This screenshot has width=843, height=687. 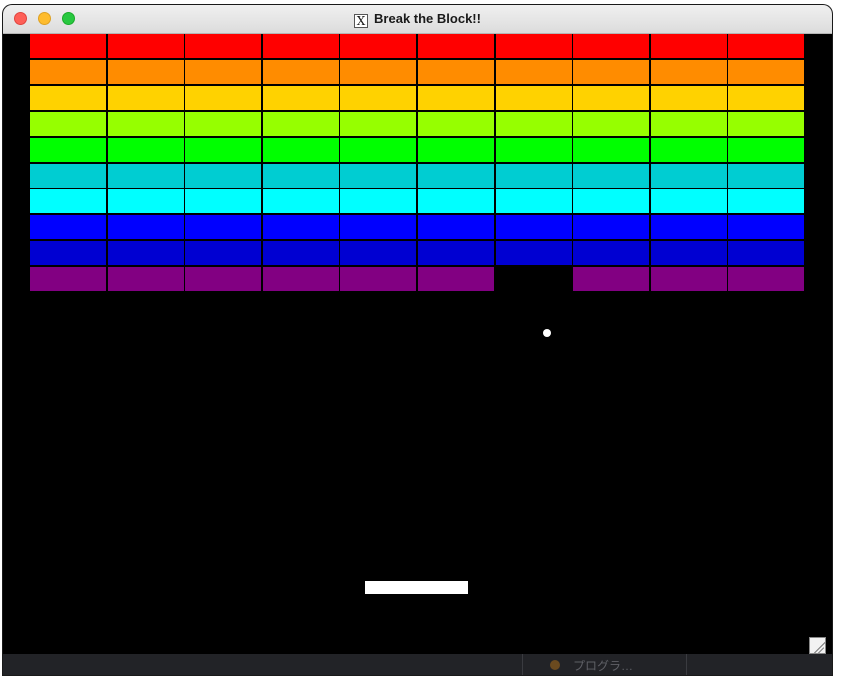 I want to click on x11-app-icon: X, so click(x=361, y=21).